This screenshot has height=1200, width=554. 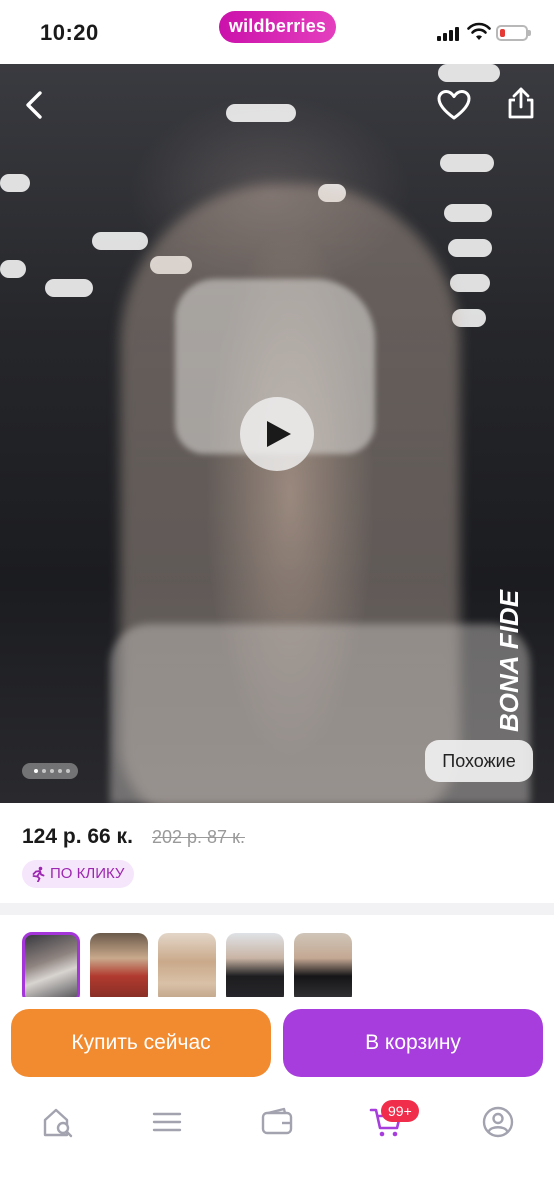 What do you see at coordinates (277, 27) in the screenshot?
I see `brand-logo: wildberries` at bounding box center [277, 27].